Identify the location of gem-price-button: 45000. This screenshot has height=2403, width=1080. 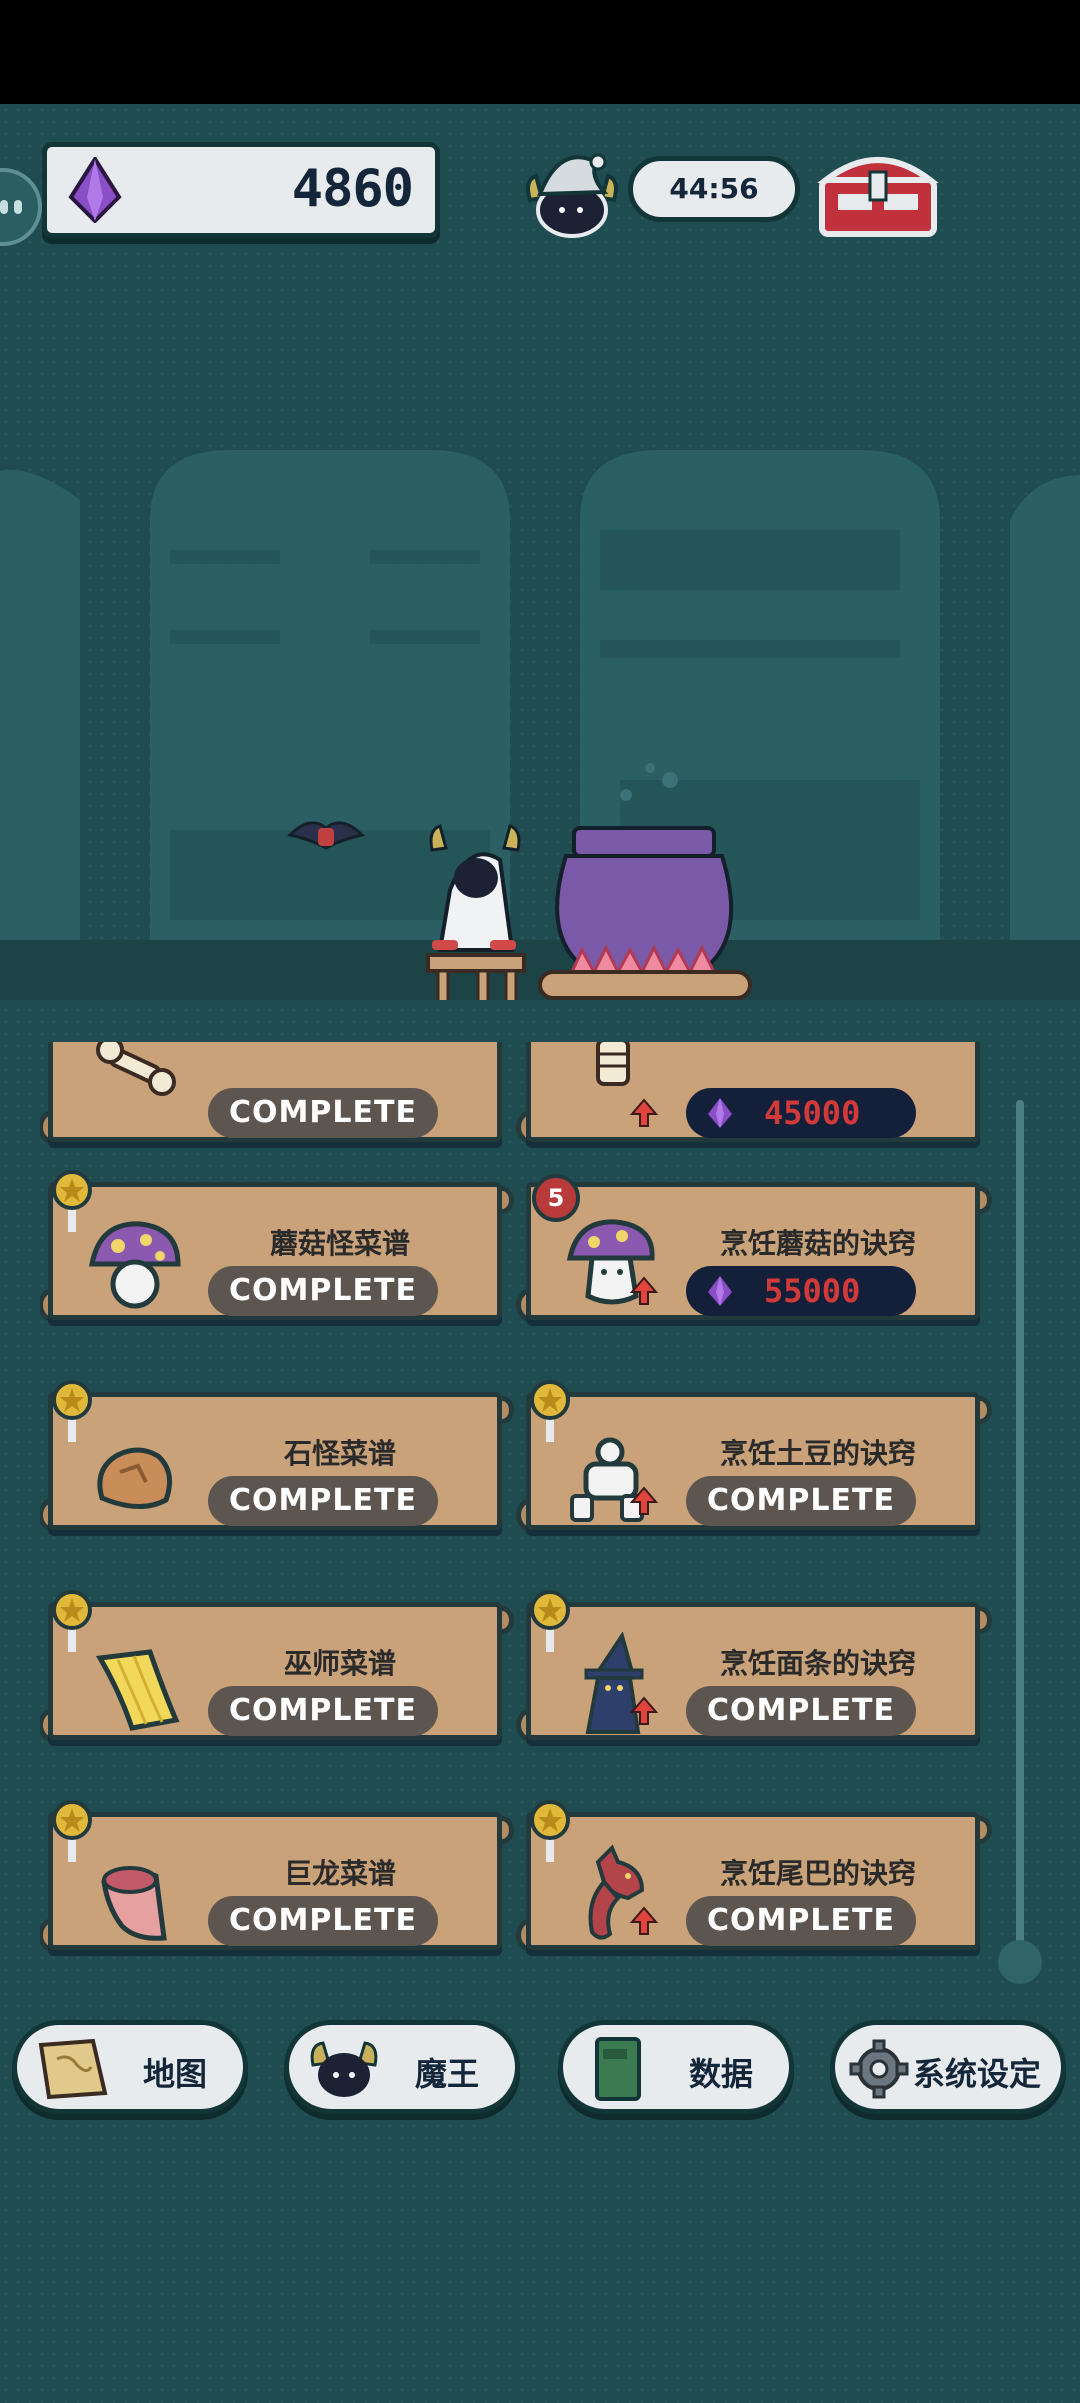
(801, 1113).